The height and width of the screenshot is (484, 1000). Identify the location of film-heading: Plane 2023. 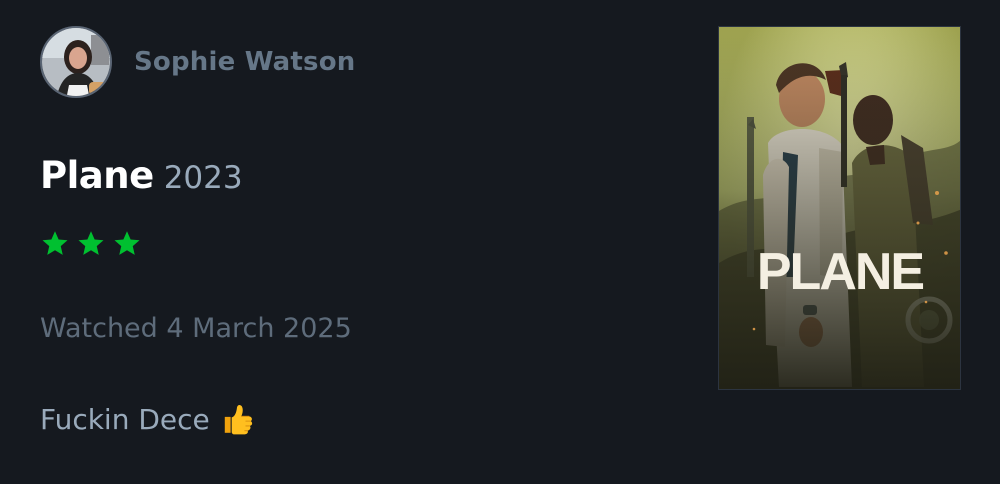
(350, 175).